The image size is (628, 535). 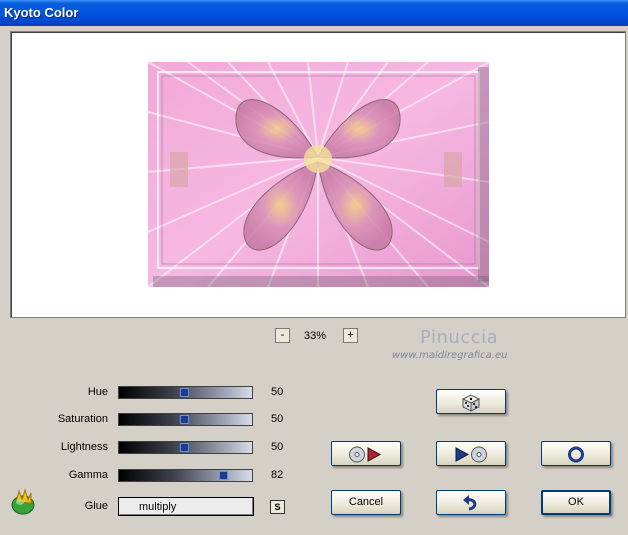 What do you see at coordinates (277, 392) in the screenshot?
I see `hue-value: 50` at bounding box center [277, 392].